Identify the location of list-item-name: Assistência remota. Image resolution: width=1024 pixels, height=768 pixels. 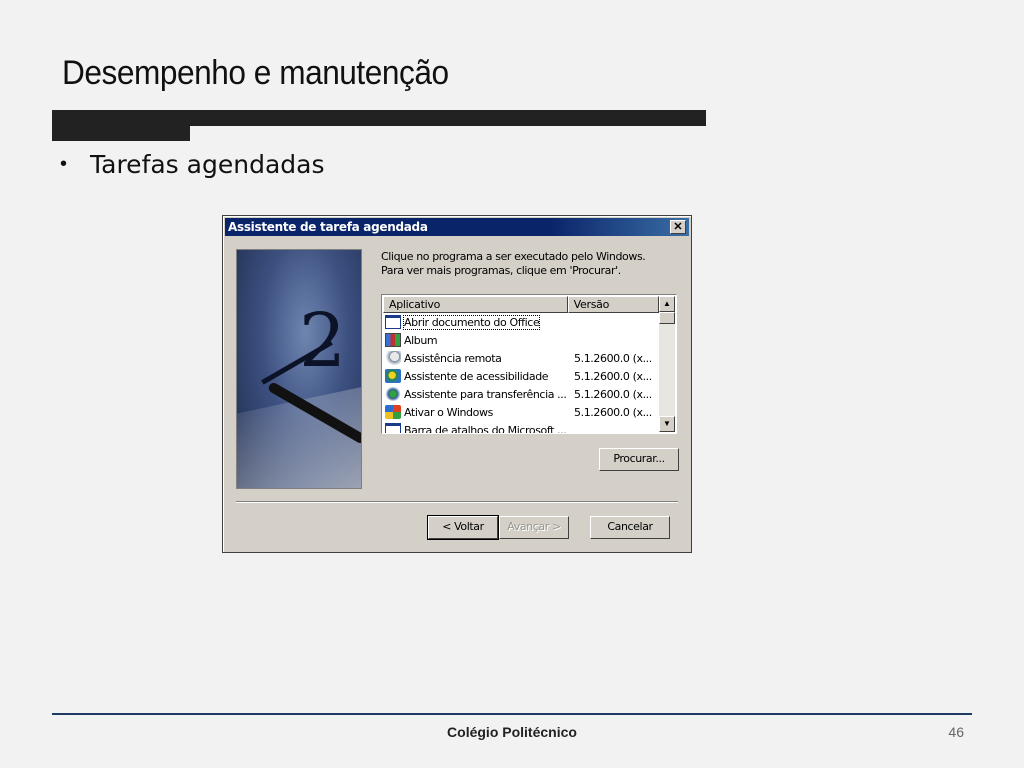
(453, 358).